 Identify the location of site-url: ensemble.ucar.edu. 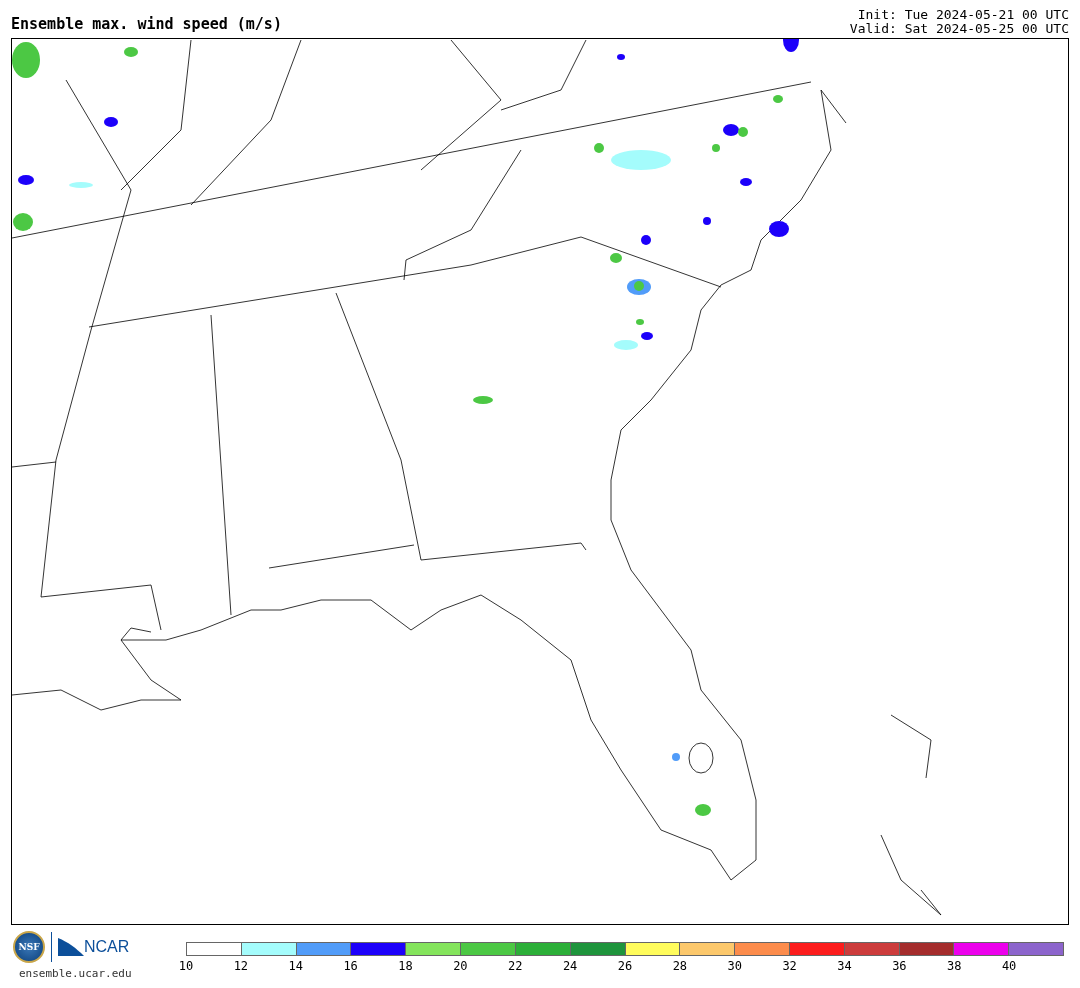
(75, 973).